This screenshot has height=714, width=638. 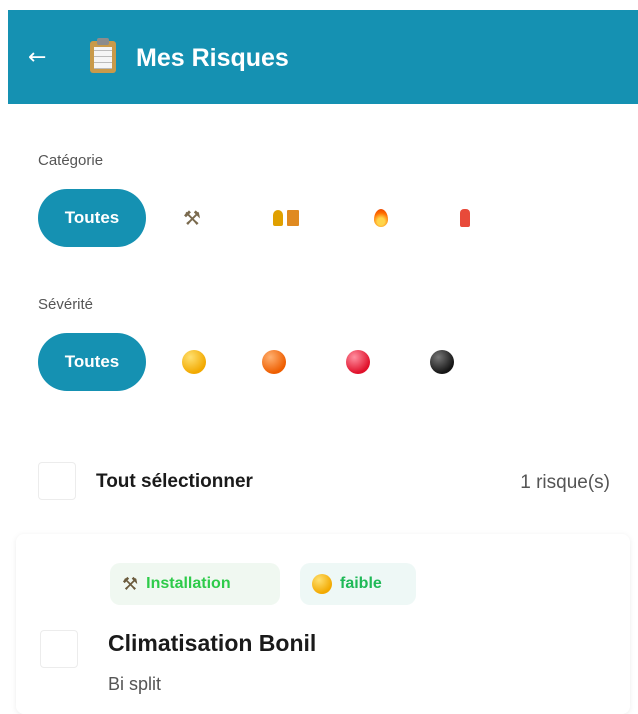 I want to click on orange-circle-icon, so click(x=274, y=362).